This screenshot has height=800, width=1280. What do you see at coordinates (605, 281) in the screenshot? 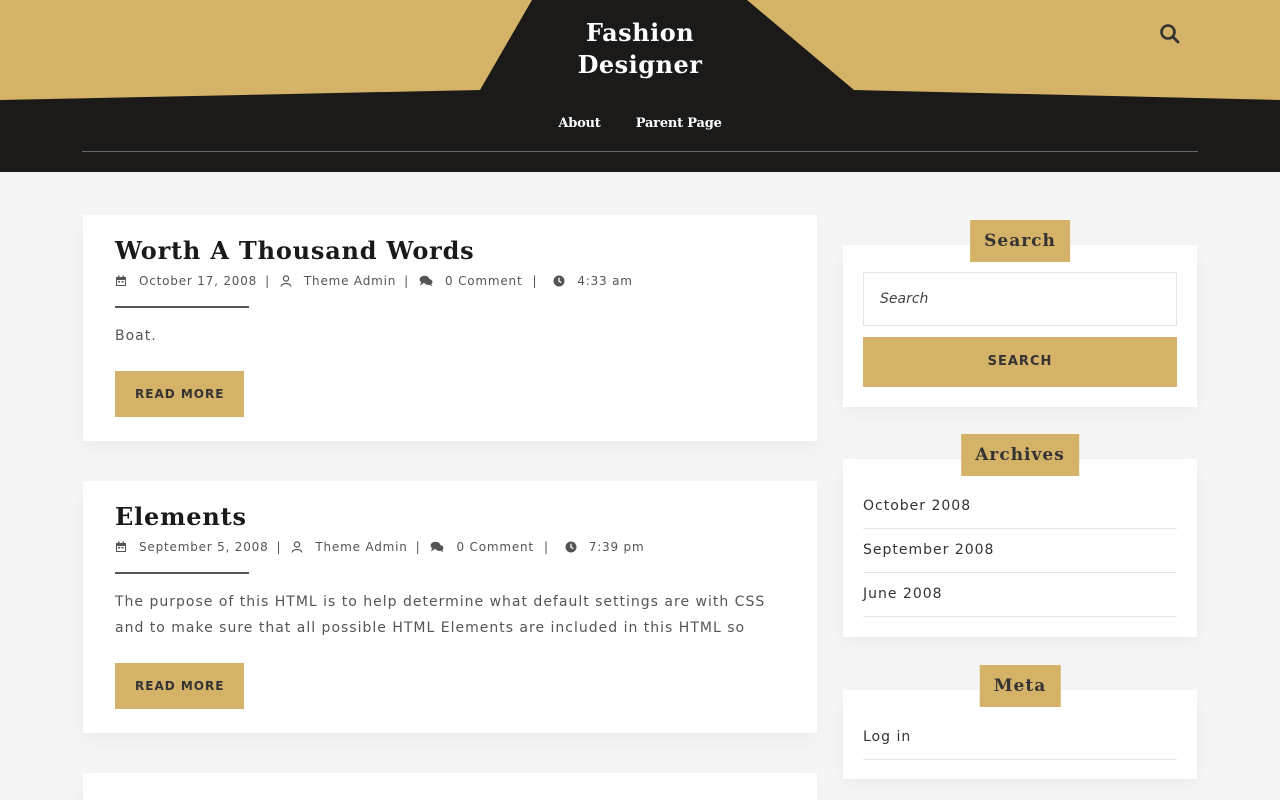
I see `post-time: 4:33 am` at bounding box center [605, 281].